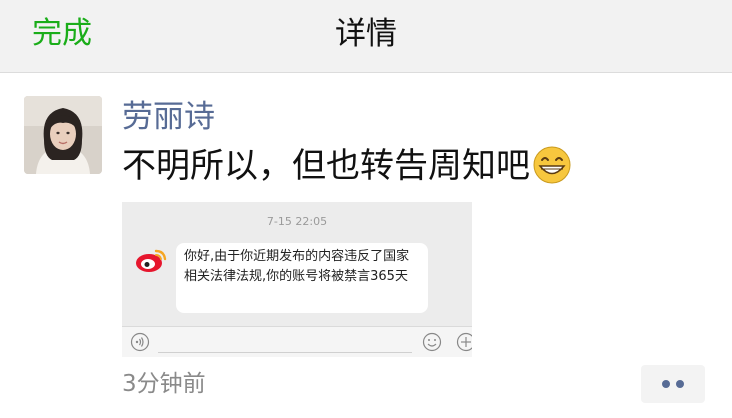 The image size is (732, 418). Describe the element at coordinates (164, 384) in the screenshot. I see `post-time: 3分钟前` at that location.